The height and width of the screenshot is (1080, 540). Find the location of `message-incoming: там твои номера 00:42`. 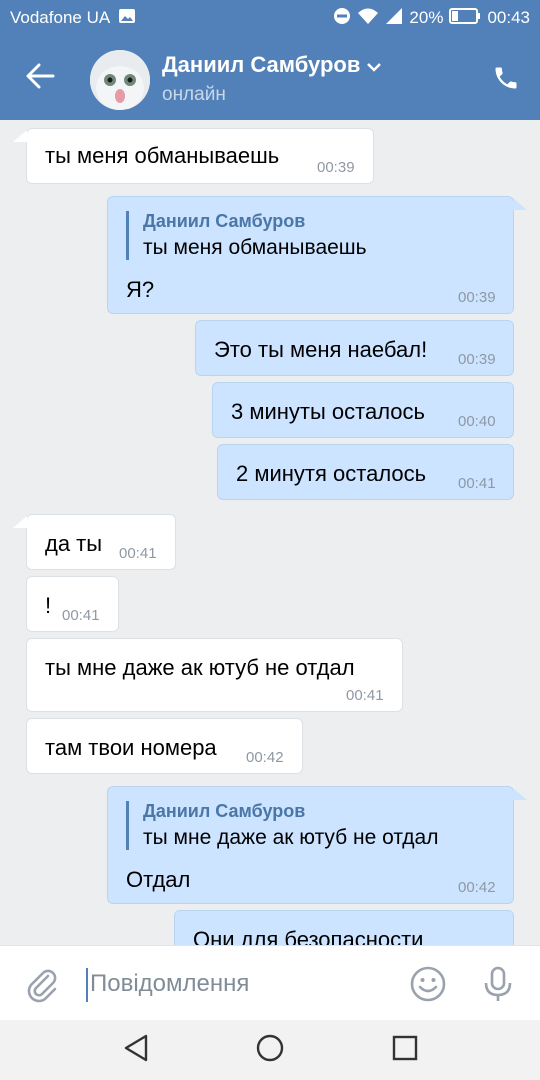

message-incoming: там твои номера 00:42 is located at coordinates (164, 746).